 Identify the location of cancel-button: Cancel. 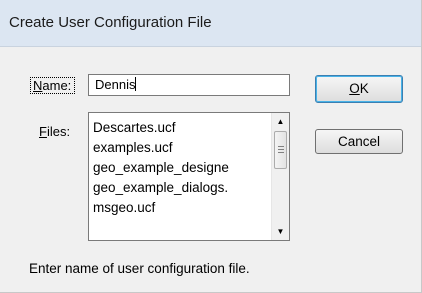
(359, 141).